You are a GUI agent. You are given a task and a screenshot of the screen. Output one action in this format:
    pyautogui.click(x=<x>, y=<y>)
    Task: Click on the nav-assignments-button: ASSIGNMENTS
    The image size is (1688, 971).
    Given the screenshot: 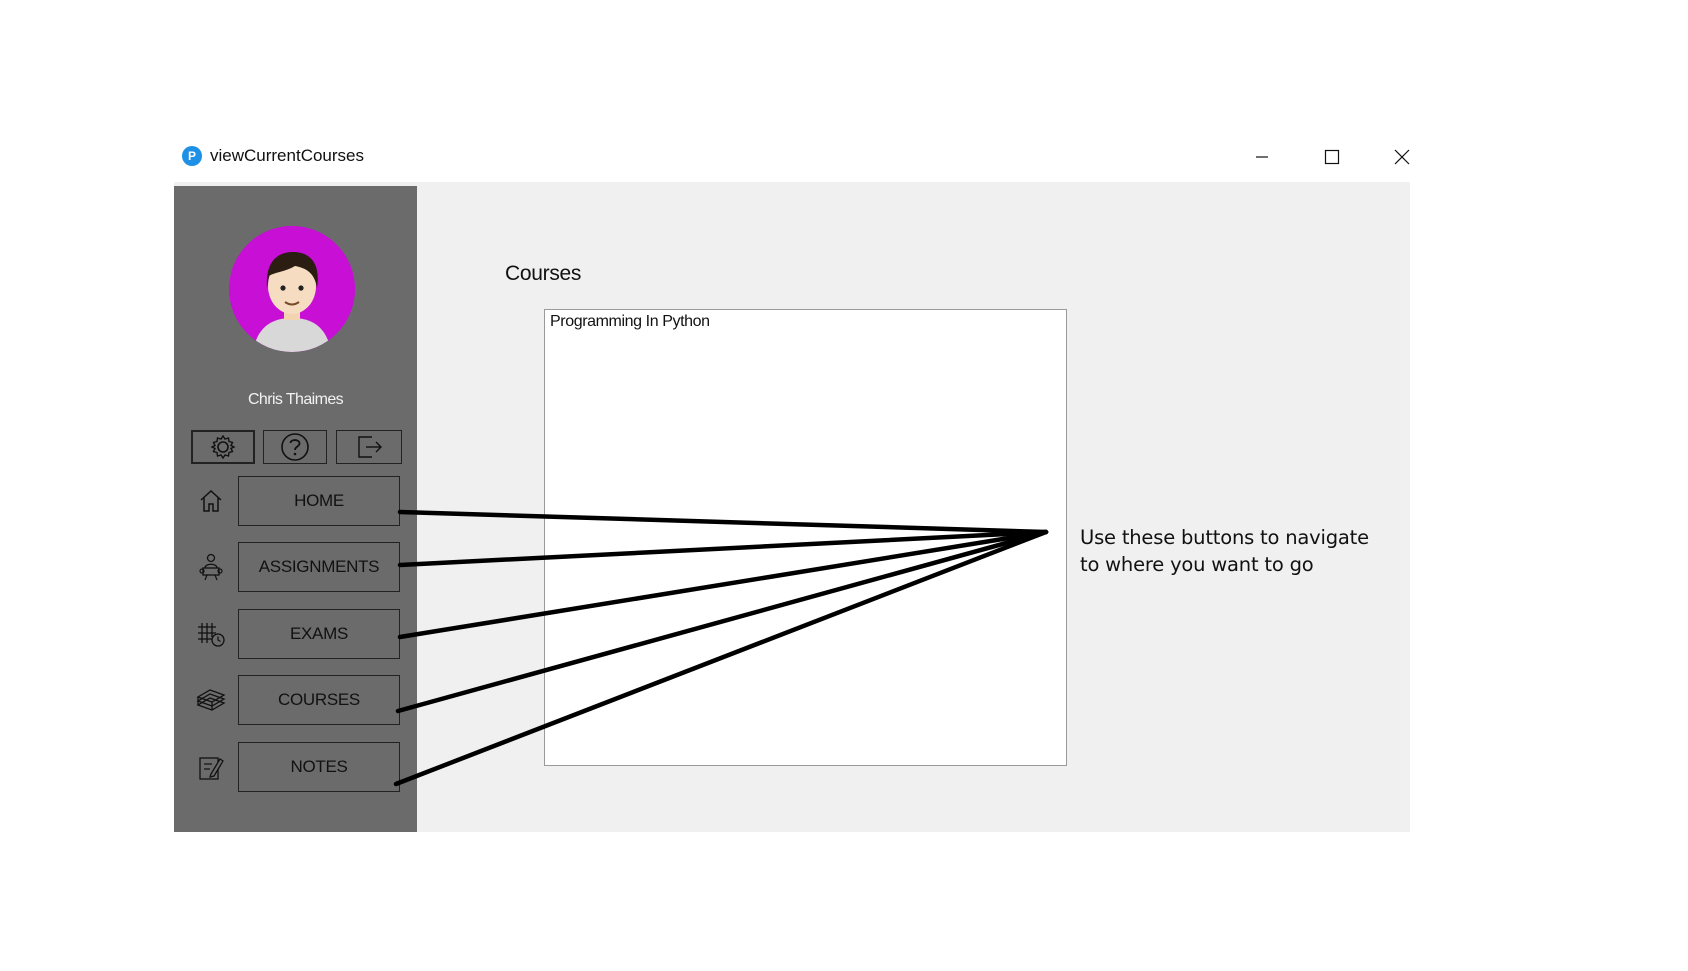 What is the action you would take?
    pyautogui.click(x=319, y=567)
    